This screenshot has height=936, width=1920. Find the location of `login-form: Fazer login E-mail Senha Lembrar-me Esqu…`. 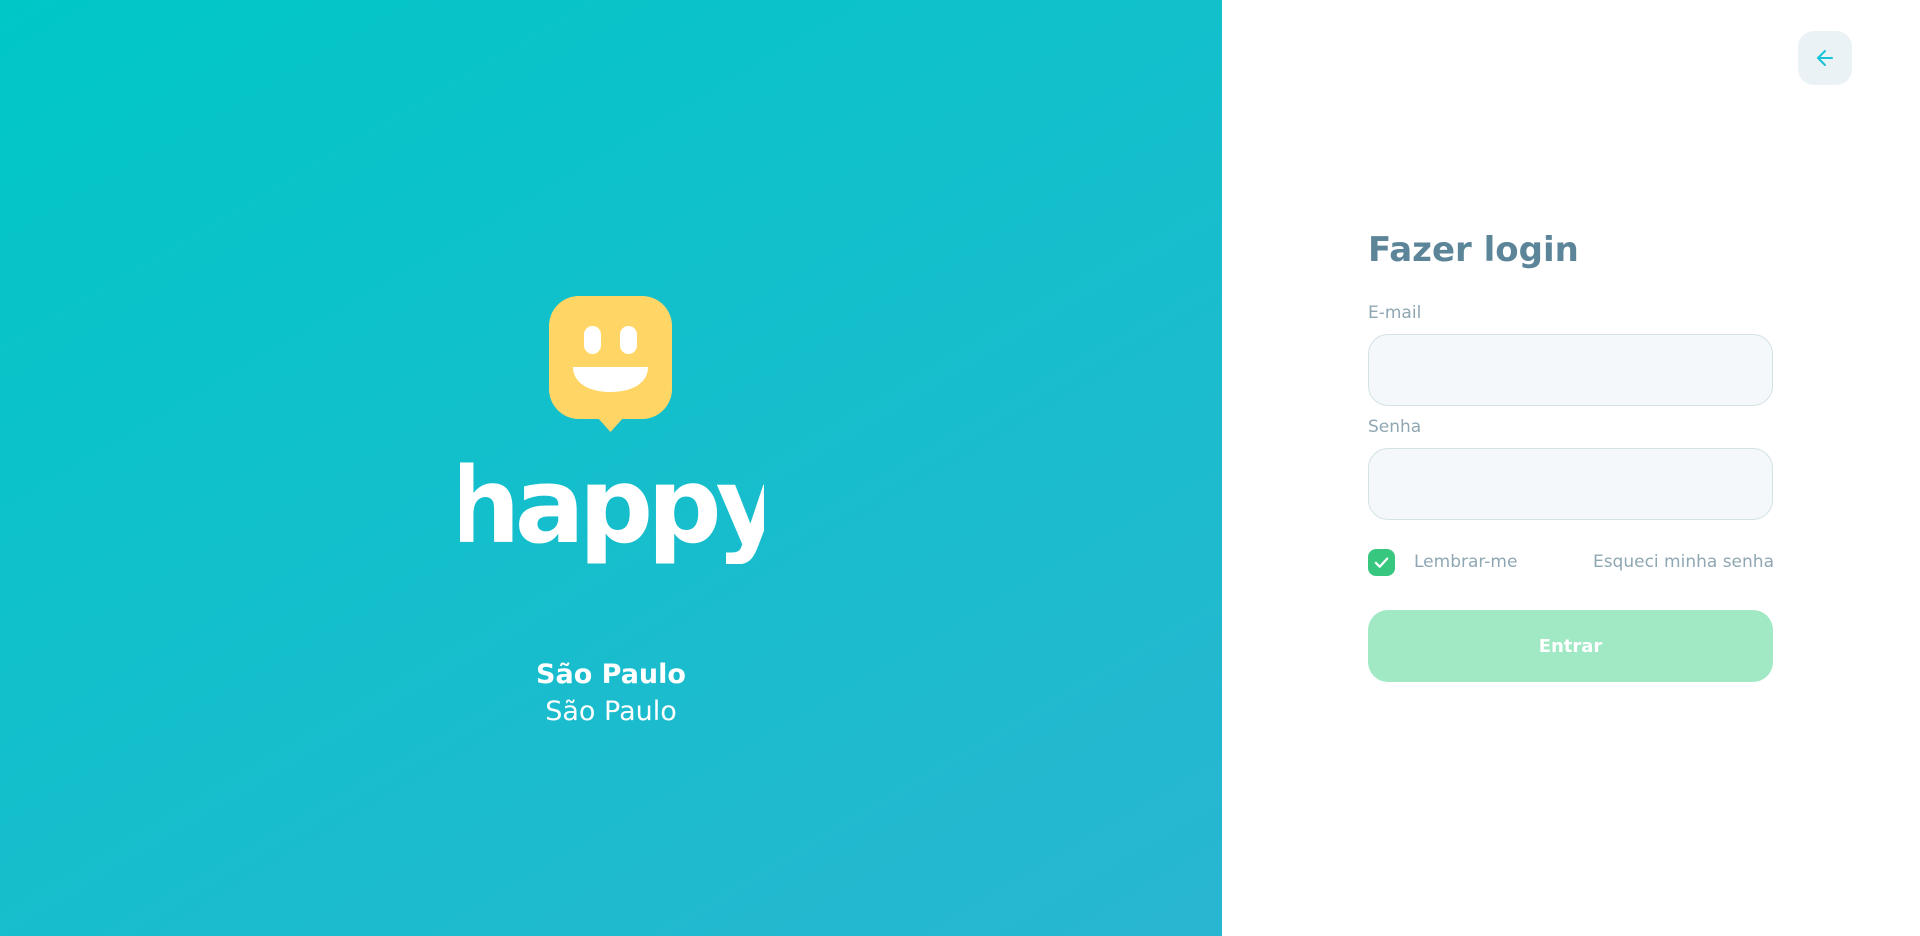

login-form: Fazer login E-mail Senha Lembrar-me Esqu… is located at coordinates (1571, 452).